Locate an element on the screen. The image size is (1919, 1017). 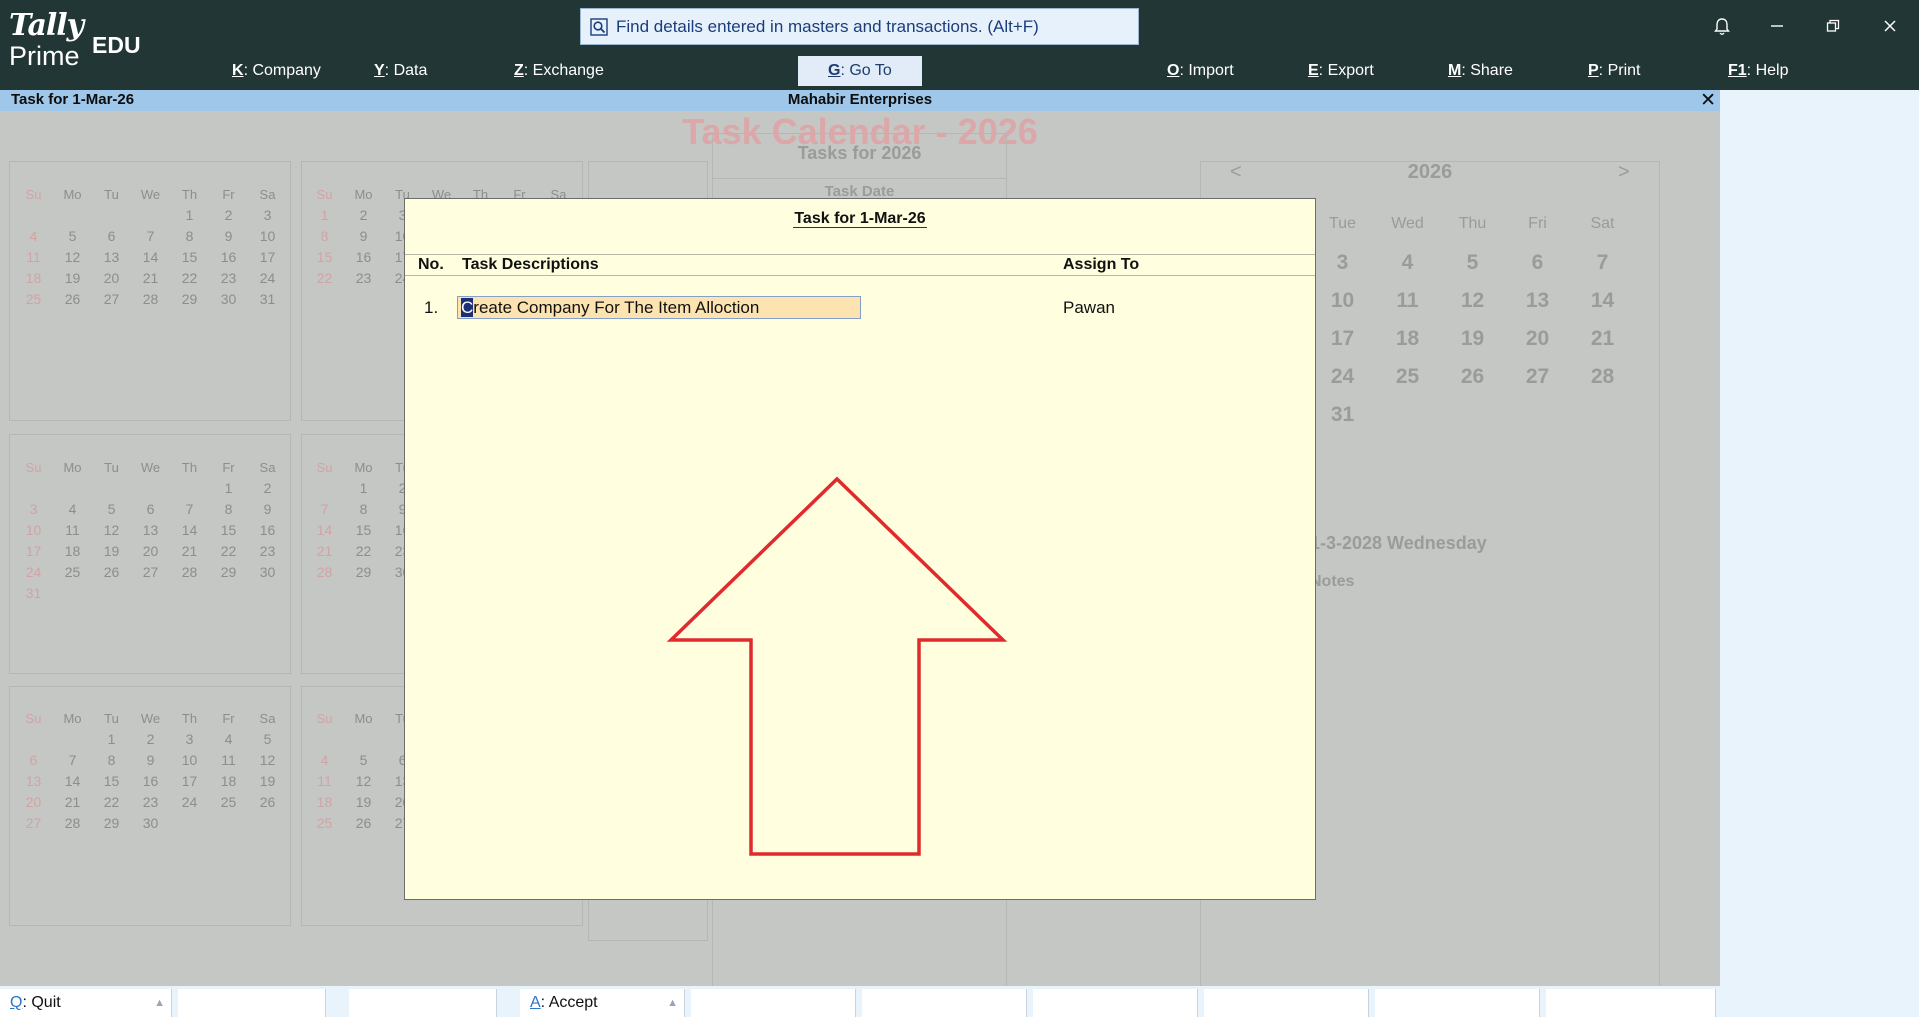
week-row: 11 12 13 14 15 16 17 is located at coordinates (153, 257).